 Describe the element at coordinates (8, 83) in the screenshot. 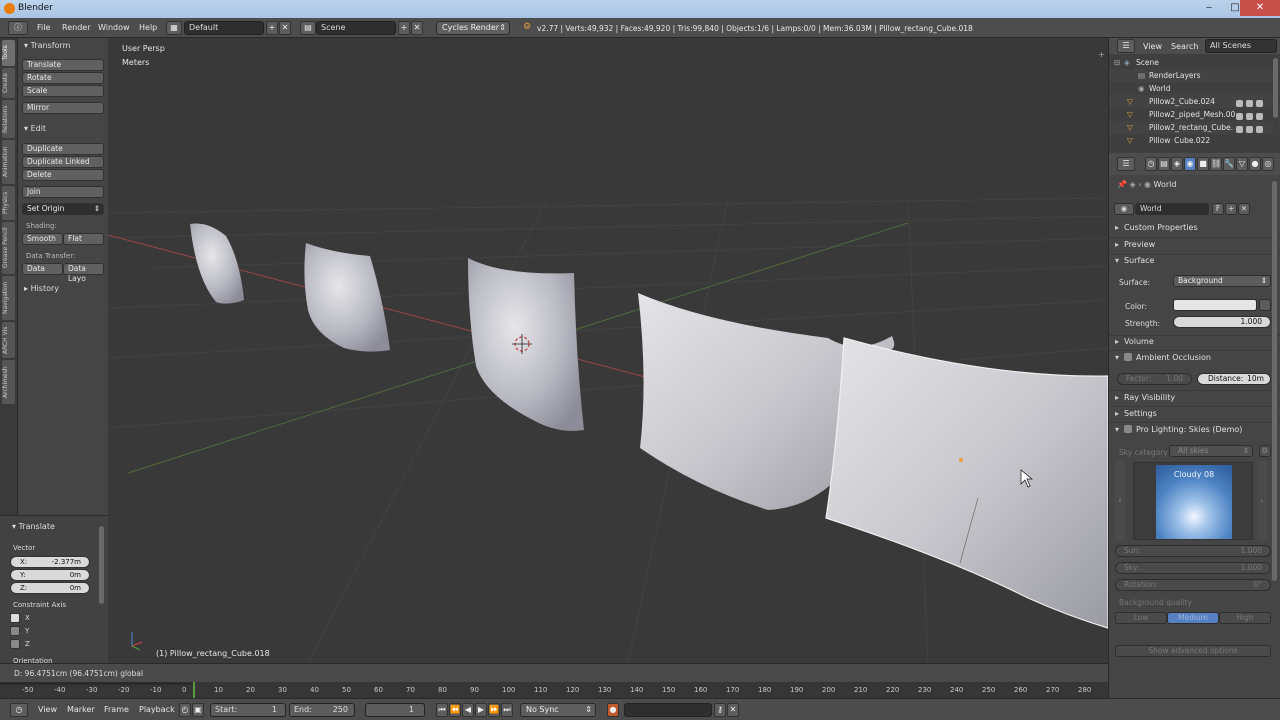

I see `tab-create: Create` at that location.